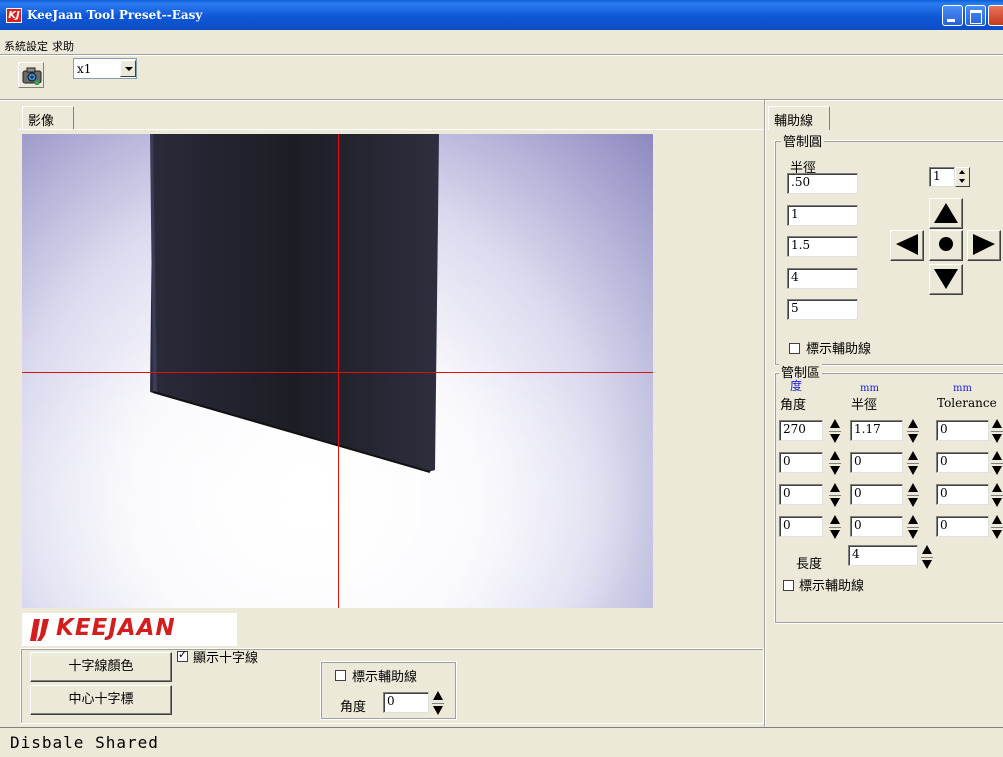  I want to click on panel-divider, so click(765, 413).